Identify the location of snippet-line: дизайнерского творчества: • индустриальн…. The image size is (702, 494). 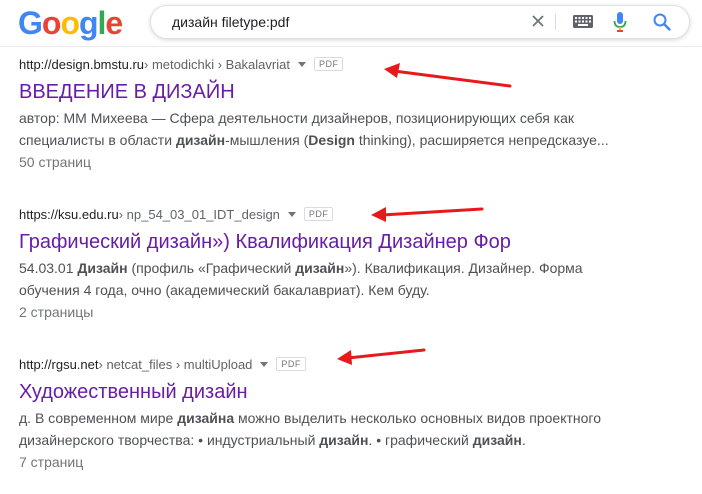
(272, 440).